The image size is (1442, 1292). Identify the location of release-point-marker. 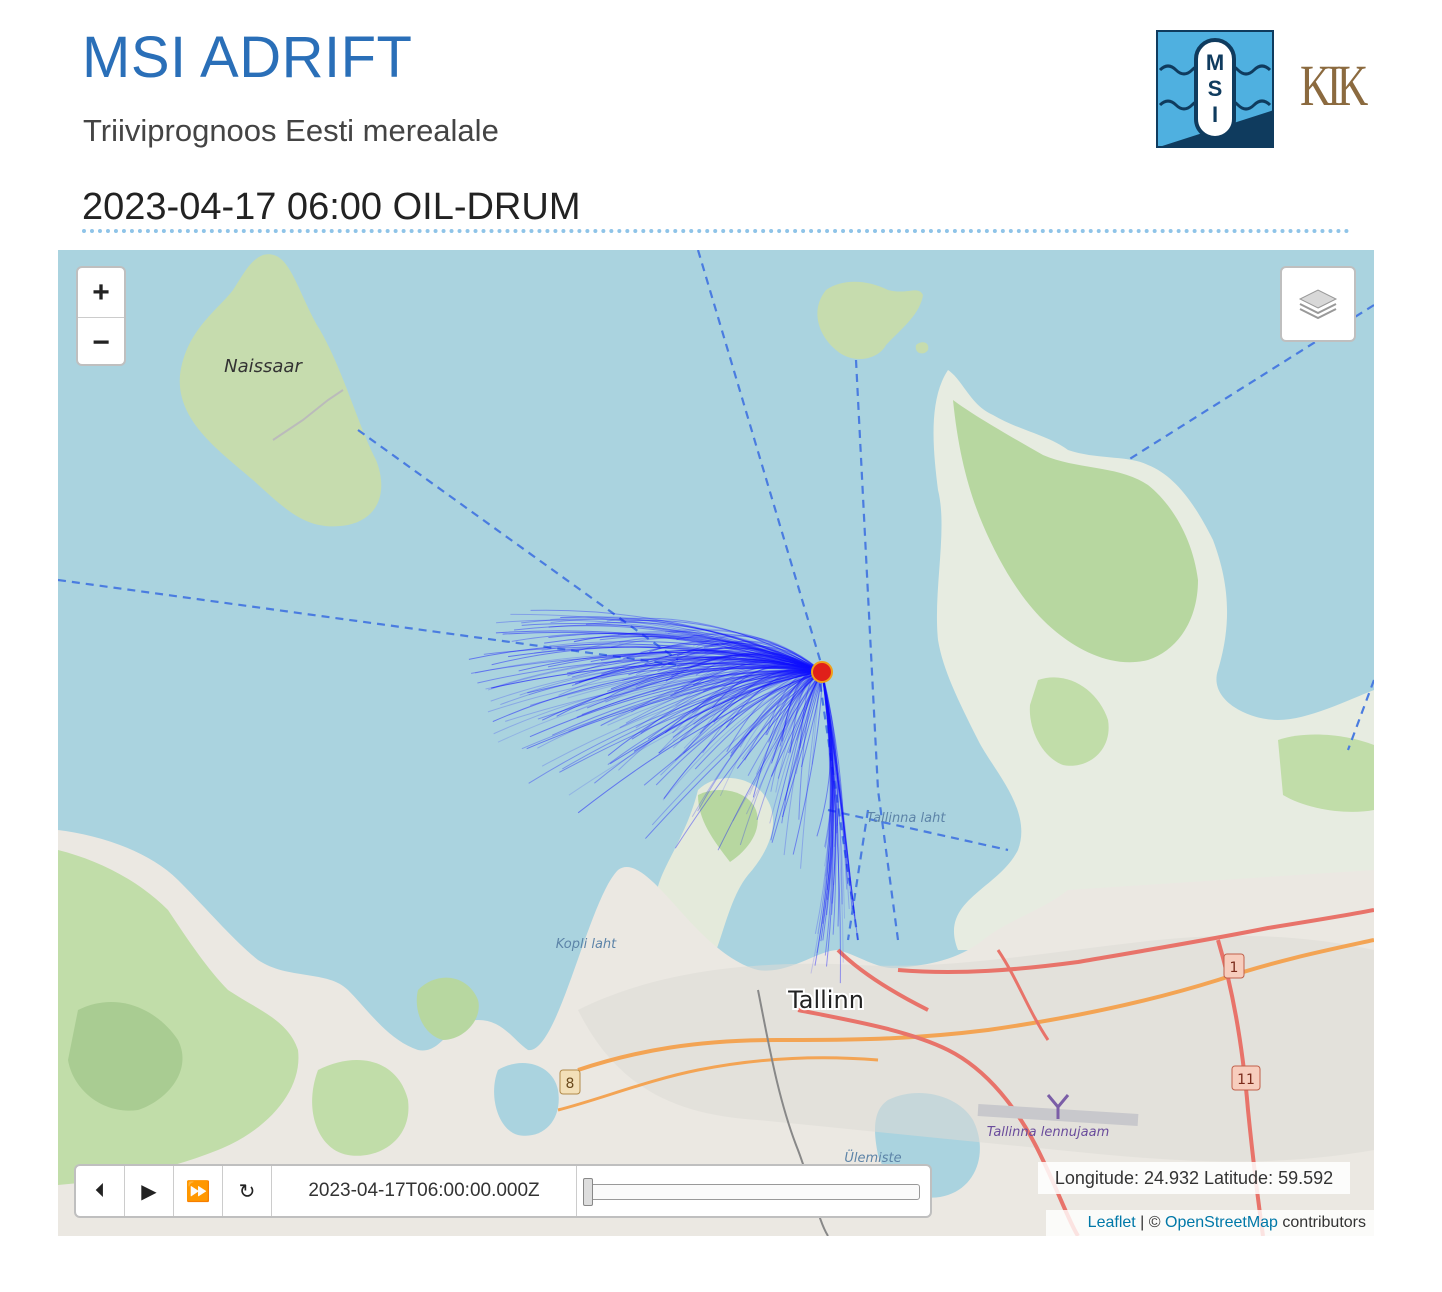
(822, 672).